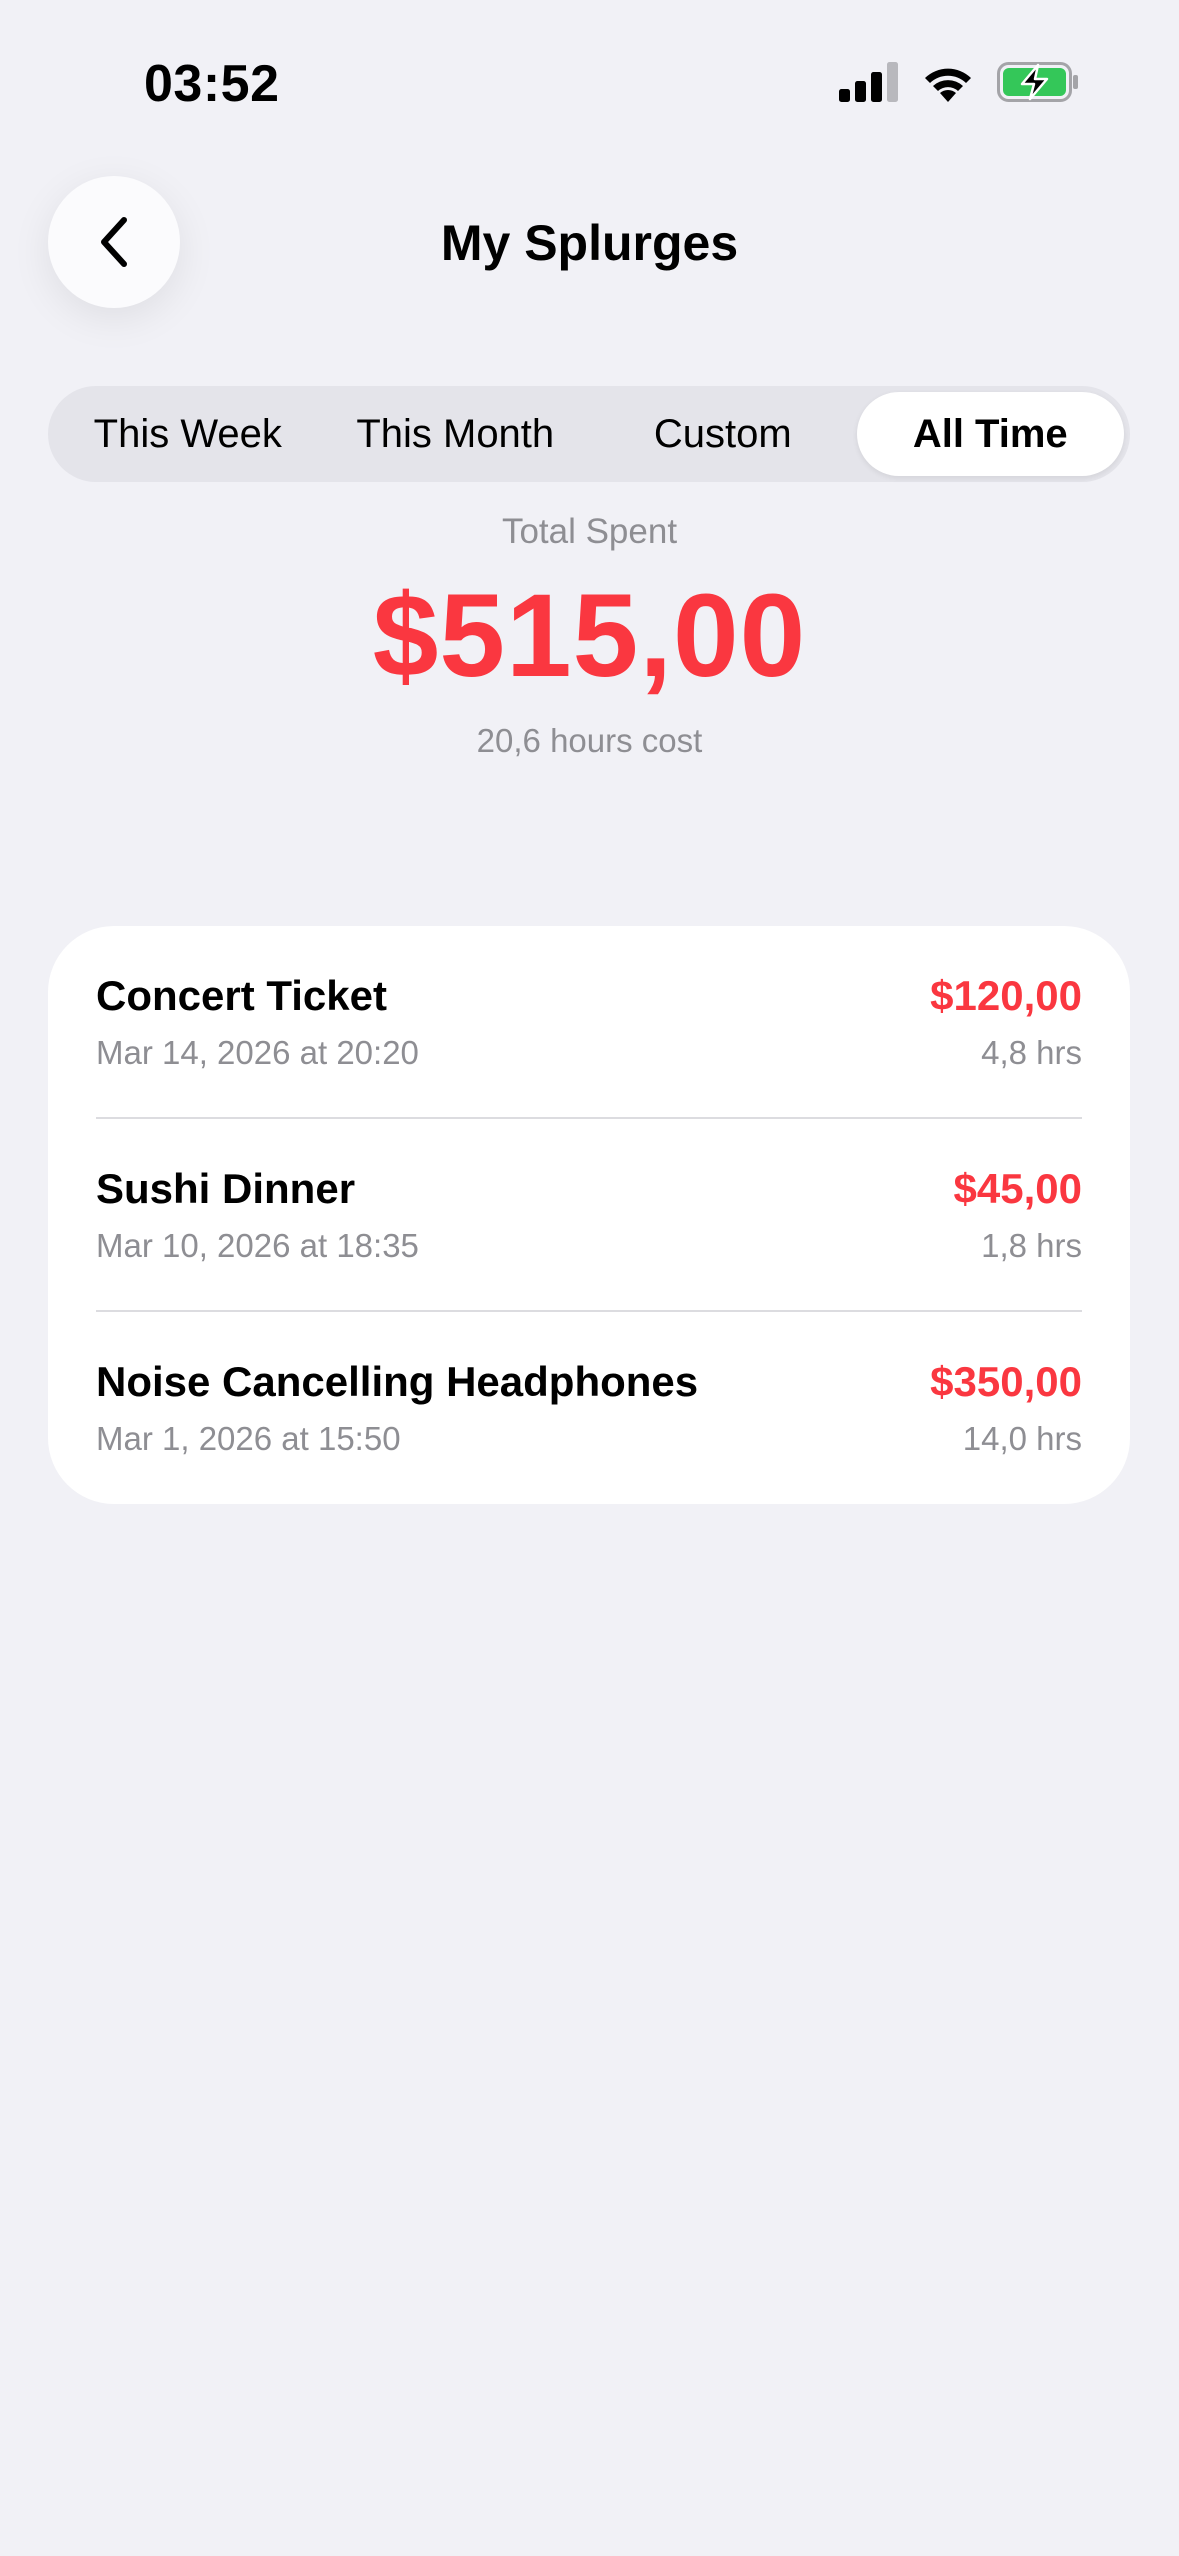 The width and height of the screenshot is (1179, 2556). I want to click on wifi-icon, so click(948, 85).